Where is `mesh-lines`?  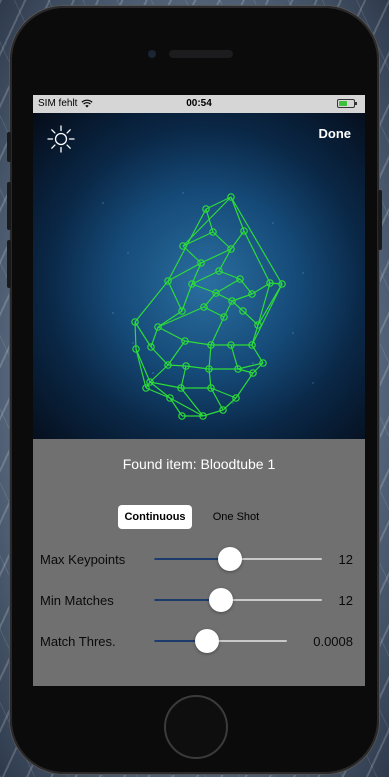 mesh-lines is located at coordinates (208, 306).